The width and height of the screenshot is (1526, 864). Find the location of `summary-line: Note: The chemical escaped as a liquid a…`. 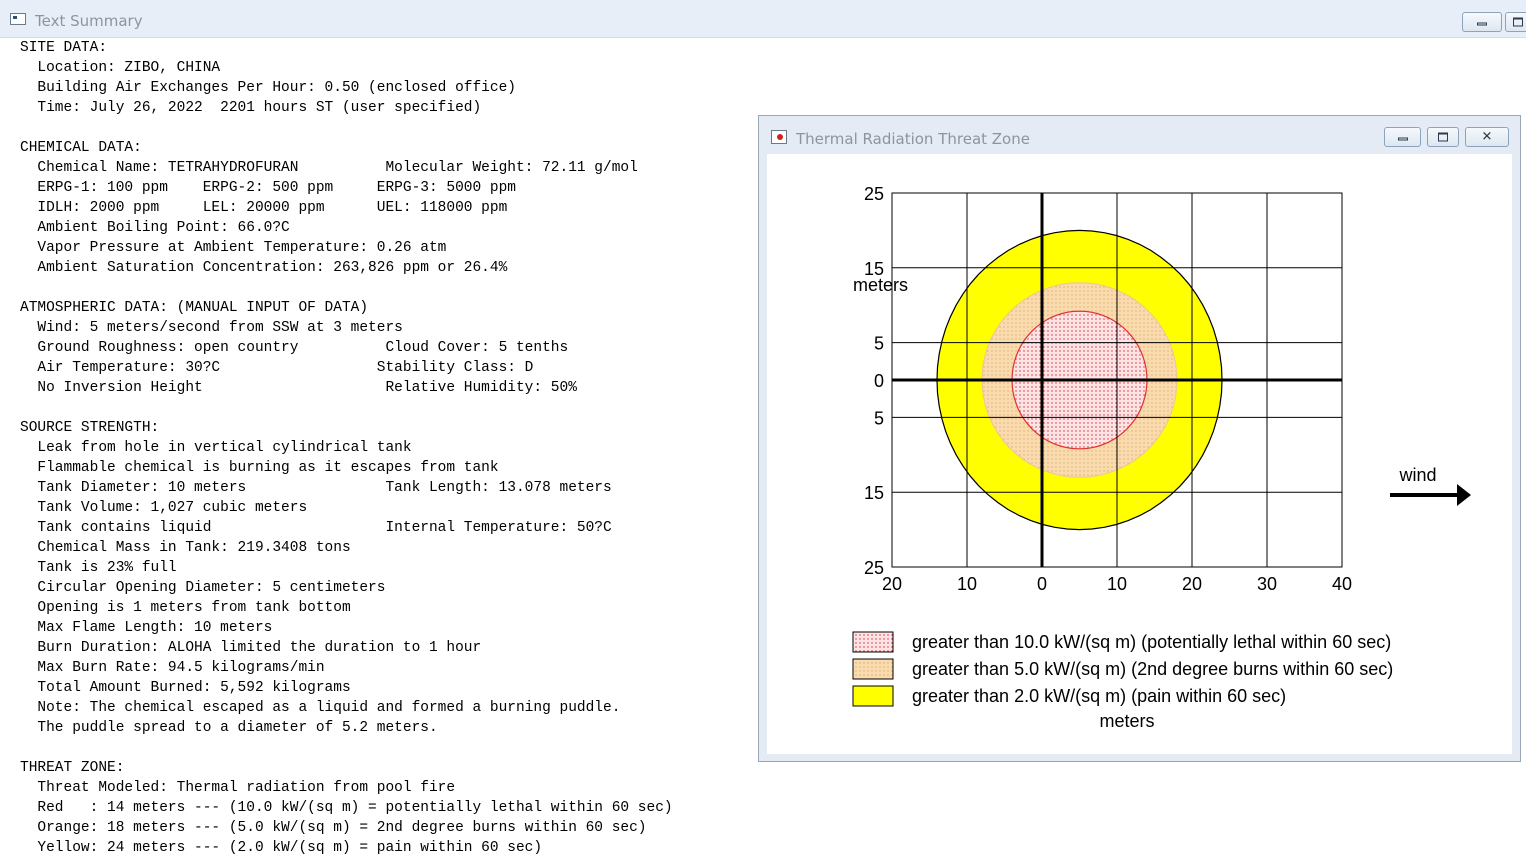

summary-line: Note: The chemical escaped as a liquid a… is located at coordinates (320, 708).